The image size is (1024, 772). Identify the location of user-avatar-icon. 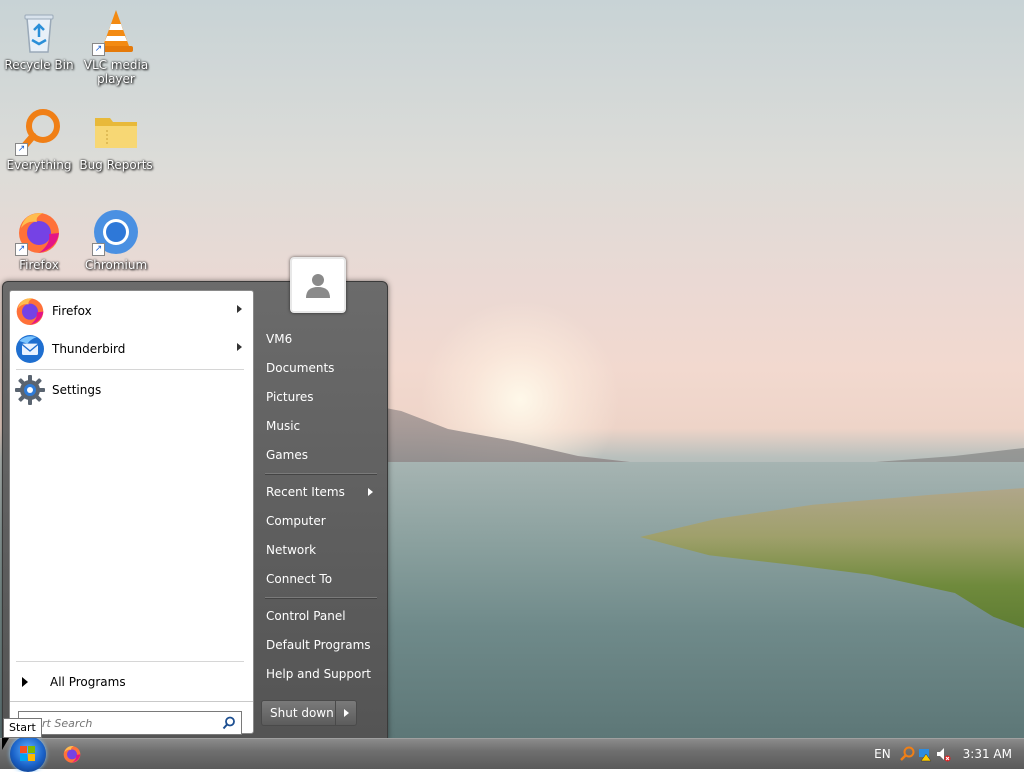
(318, 286).